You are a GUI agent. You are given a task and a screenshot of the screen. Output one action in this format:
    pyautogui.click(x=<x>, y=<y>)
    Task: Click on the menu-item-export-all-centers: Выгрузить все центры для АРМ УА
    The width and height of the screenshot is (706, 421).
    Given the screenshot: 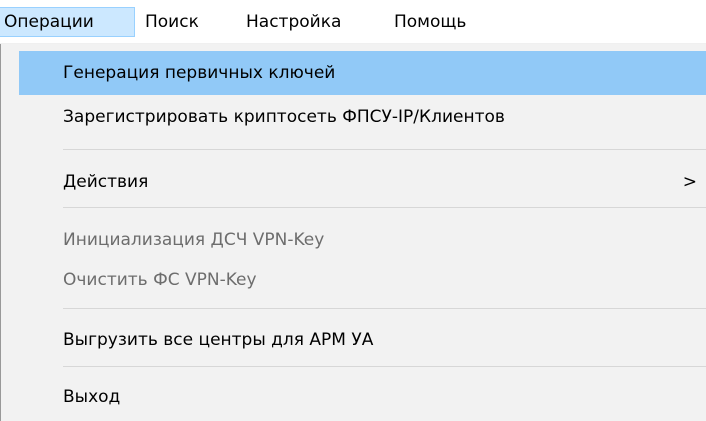 What is the action you would take?
    pyautogui.click(x=362, y=340)
    